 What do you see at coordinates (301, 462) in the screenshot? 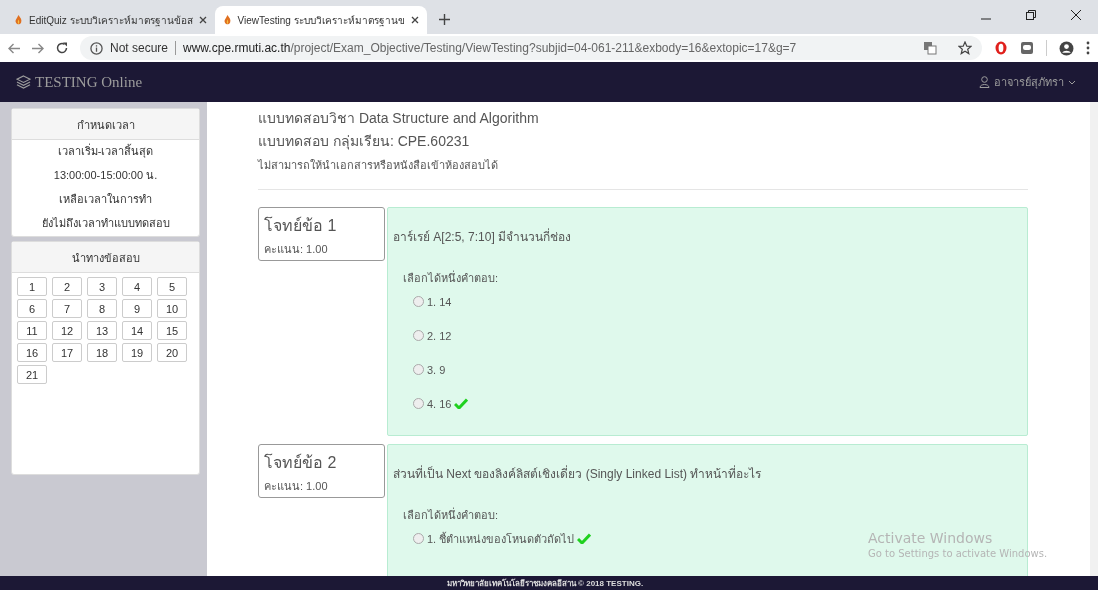
I see `question-number: โจทย์ข้อ 2` at bounding box center [301, 462].